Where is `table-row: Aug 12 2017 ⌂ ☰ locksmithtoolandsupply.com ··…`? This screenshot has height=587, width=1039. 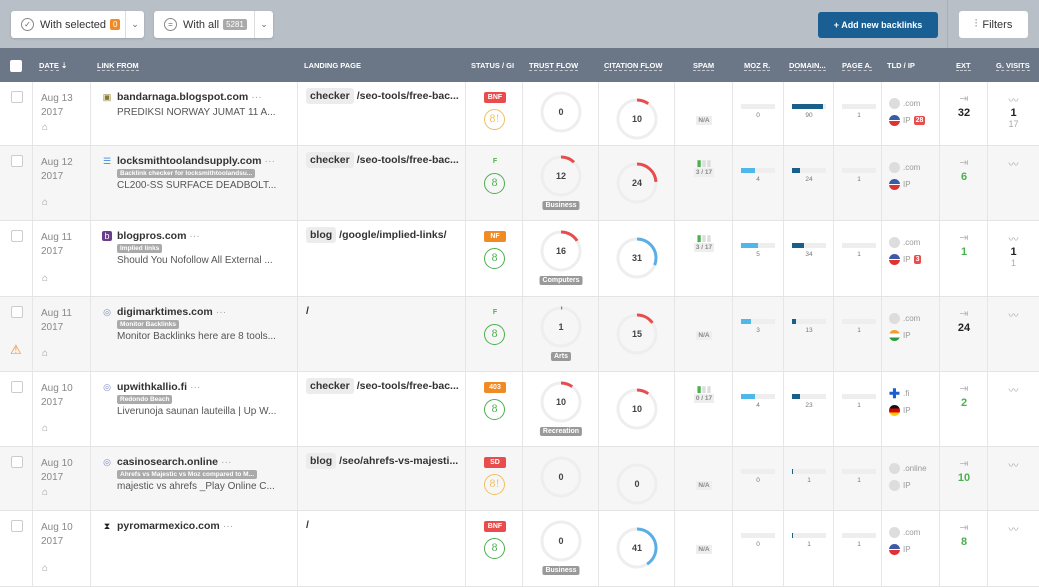
table-row: Aug 12 2017 ⌂ ☰ locksmithtoolandsupply.com ··… is located at coordinates (519, 183).